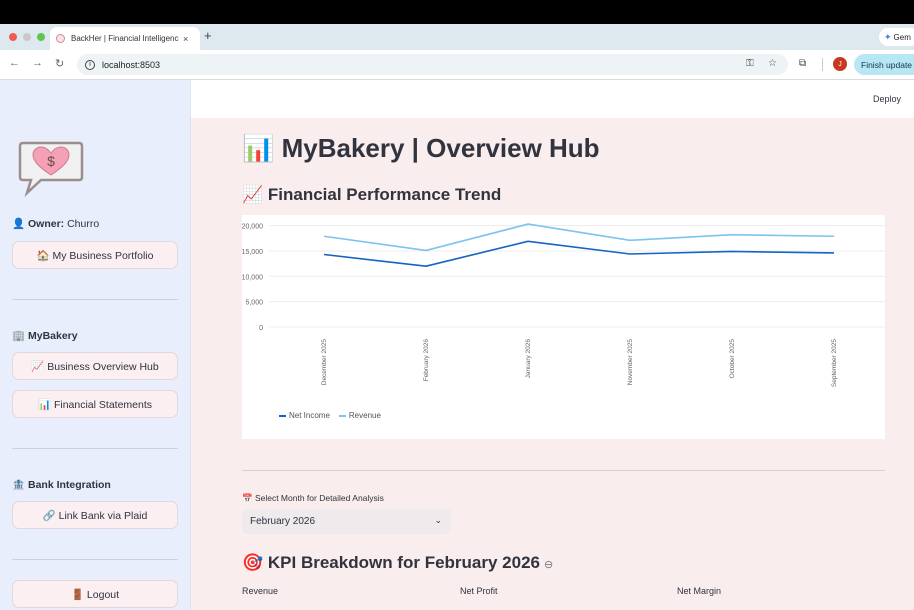 This screenshot has width=914, height=610. What do you see at coordinates (372, 194) in the screenshot?
I see `trend-heading: 📈 Financial Performance Trend` at bounding box center [372, 194].